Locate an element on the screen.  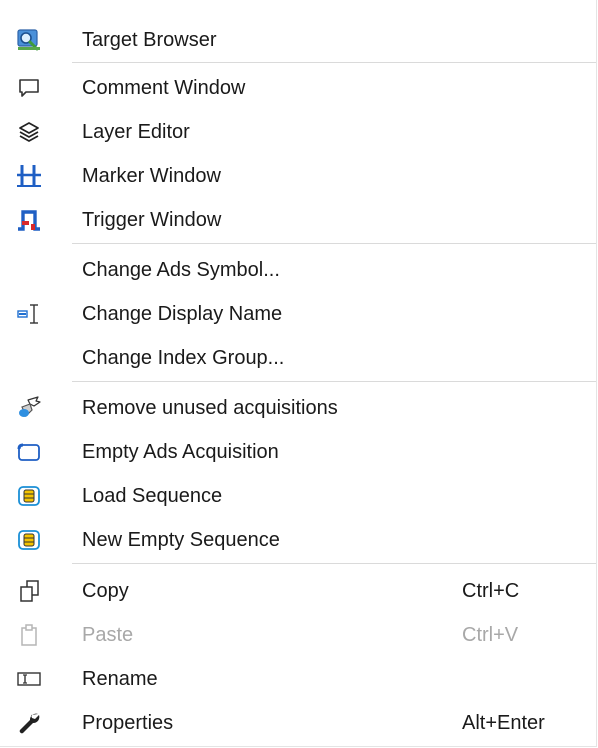
menu-item-comment-window: Comment Window is located at coordinates (298, 88).